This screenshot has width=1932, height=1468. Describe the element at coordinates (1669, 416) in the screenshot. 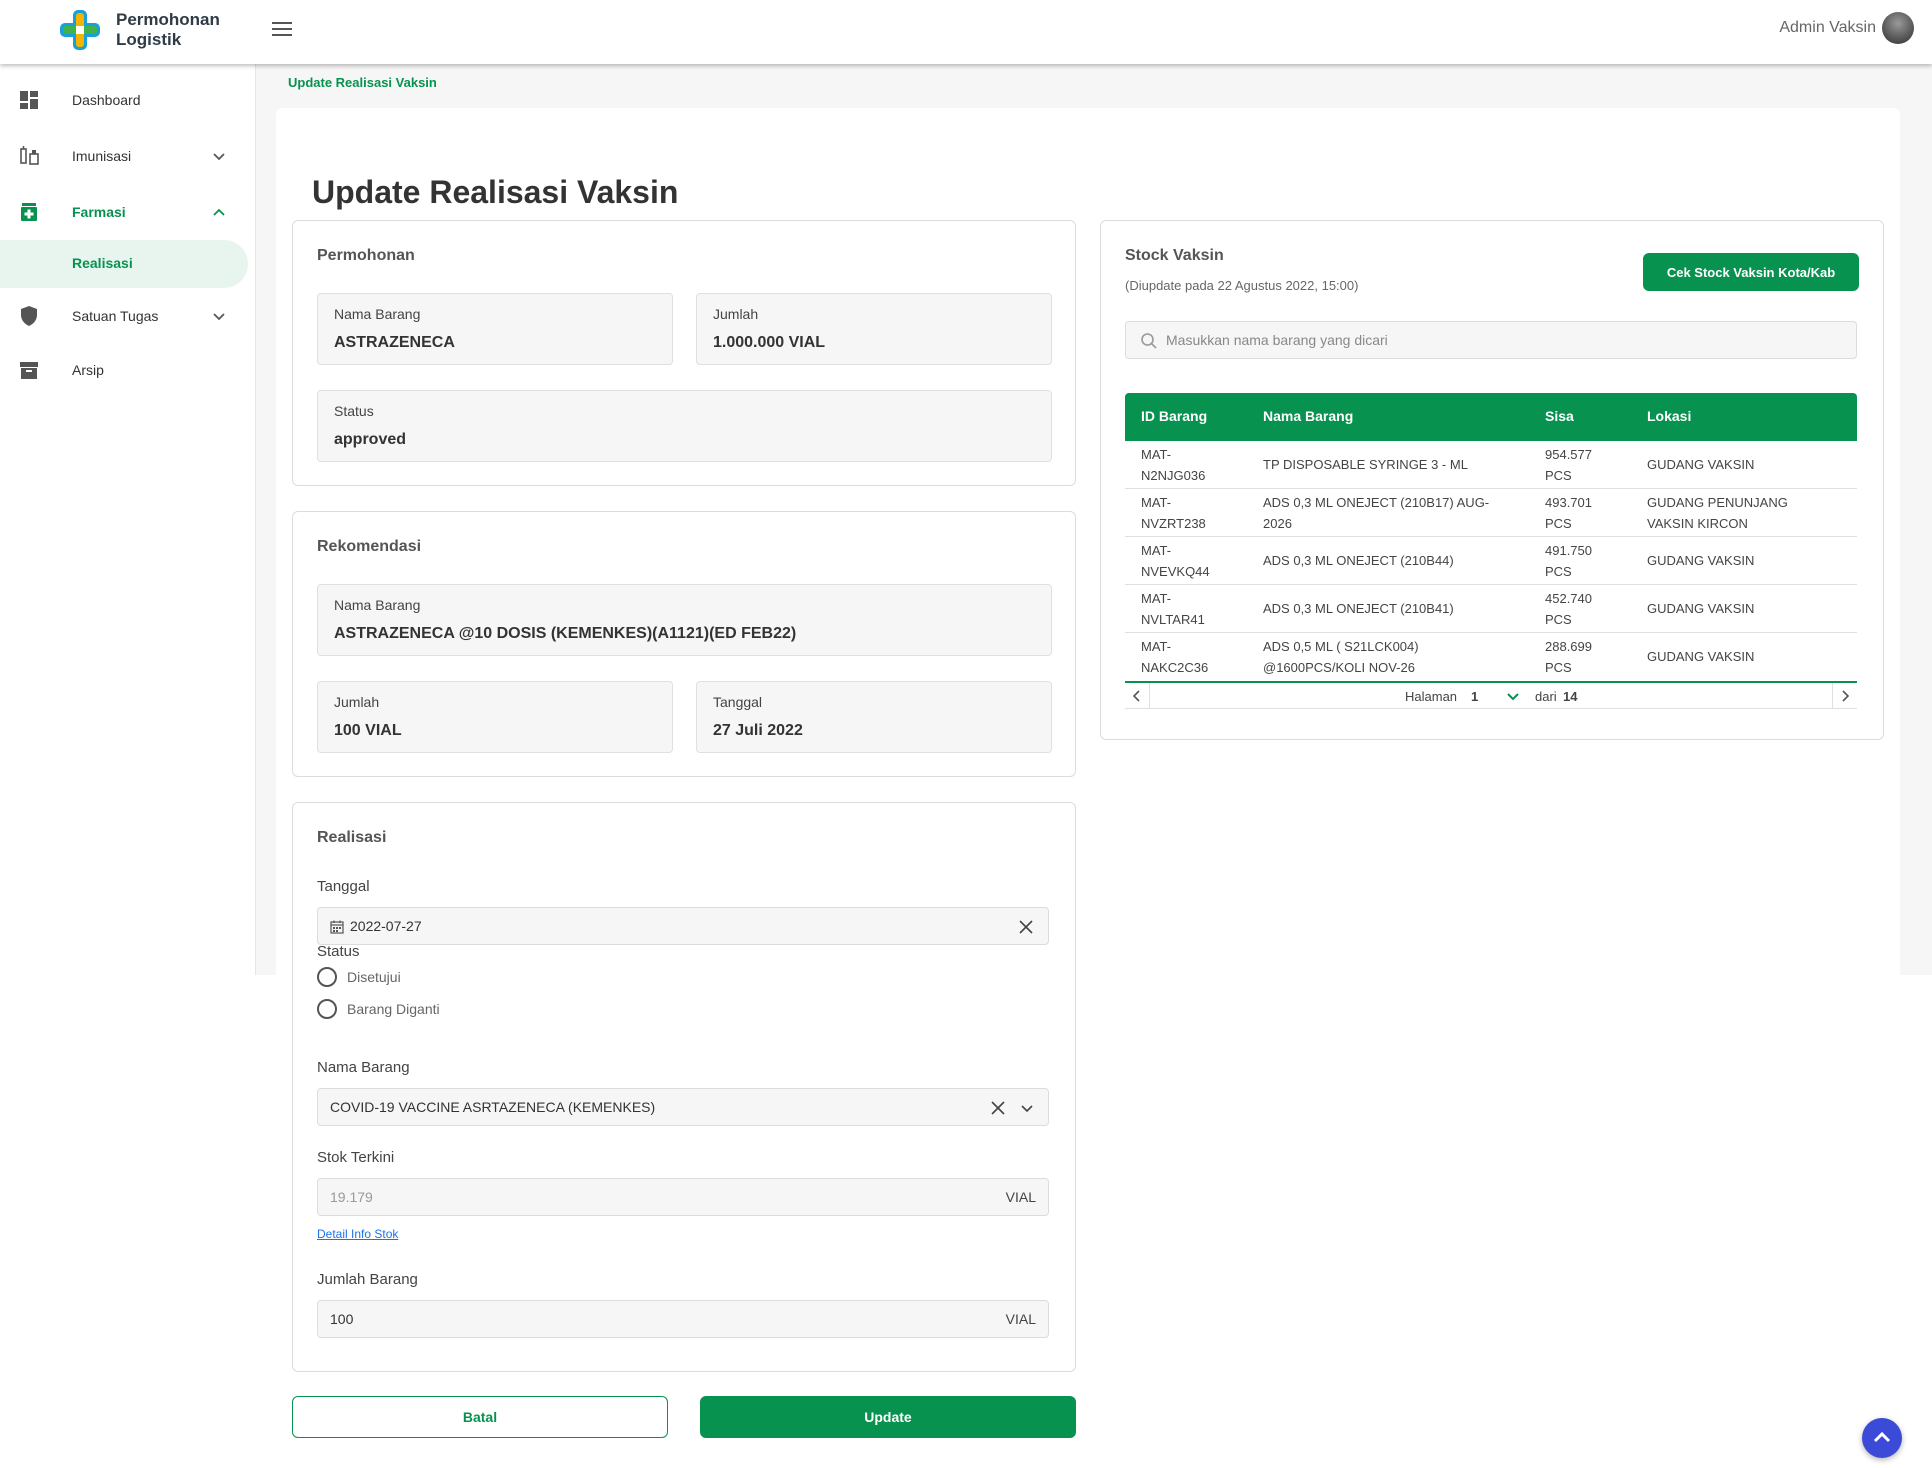

I see `column-header: Lokasi` at that location.